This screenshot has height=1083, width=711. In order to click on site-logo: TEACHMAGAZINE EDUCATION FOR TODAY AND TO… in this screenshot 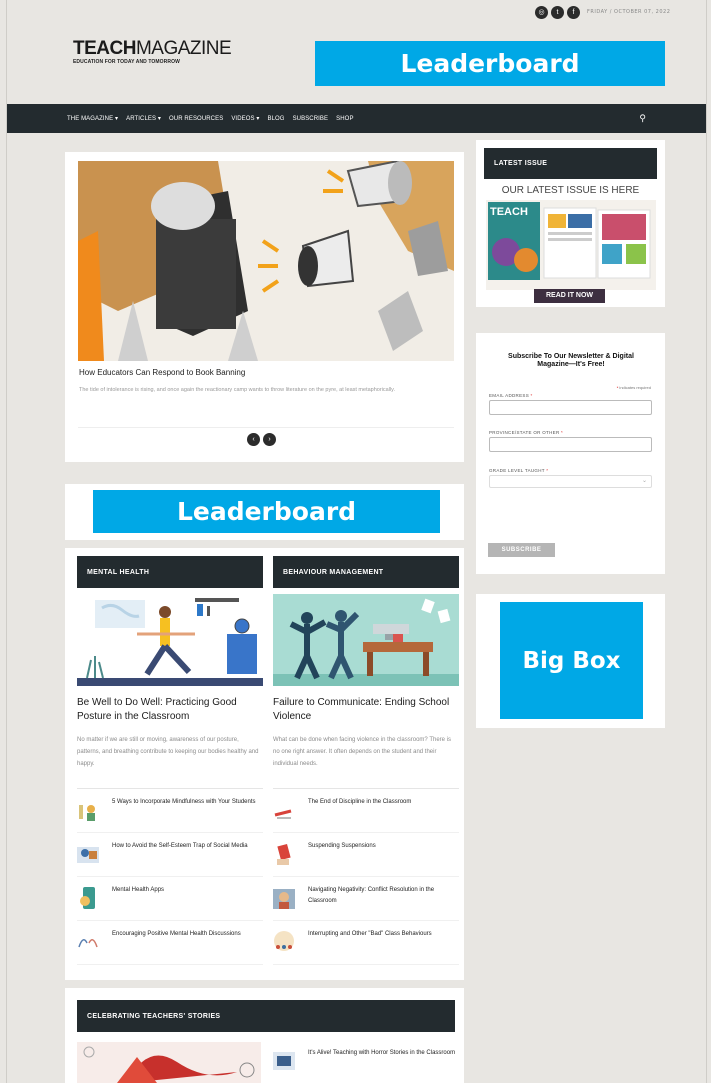, I will do `click(152, 51)`.